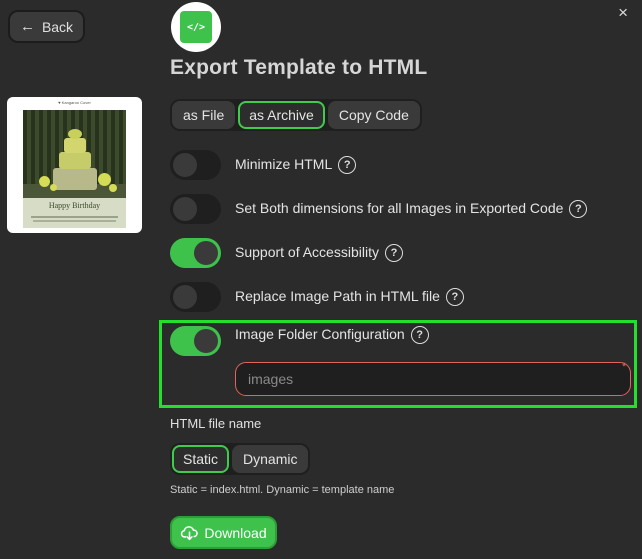 The height and width of the screenshot is (559, 642). I want to click on template-preview-thumbnail: ♥ Kangaroo Cover Happy Birthday, so click(74, 165).